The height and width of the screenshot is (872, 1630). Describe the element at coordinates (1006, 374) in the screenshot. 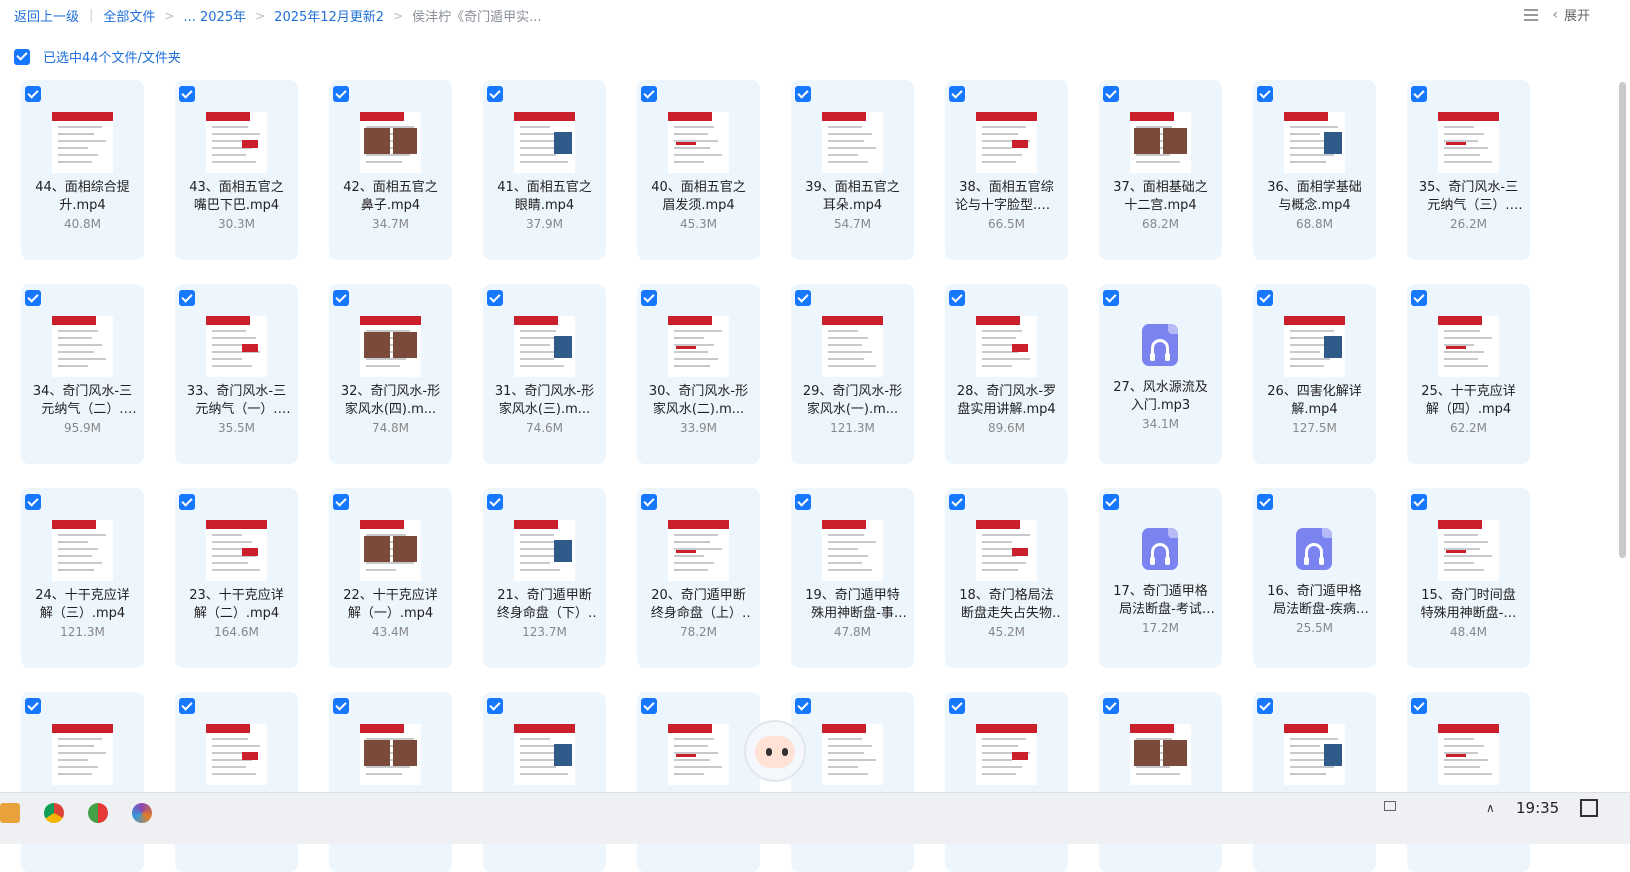

I see `file-card: 28、奇门风水-罗盘实用讲解.mp4 89.6M` at that location.